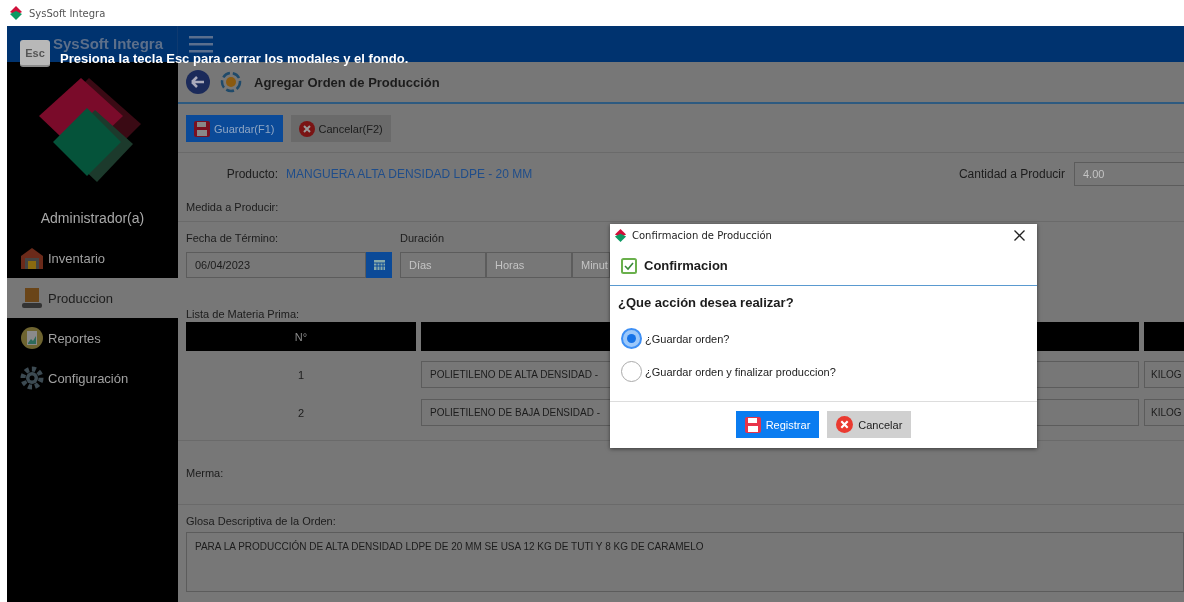 Image resolution: width=1184 pixels, height=602 pixels. Describe the element at coordinates (32, 258) in the screenshot. I see `warehouse-icon` at that location.